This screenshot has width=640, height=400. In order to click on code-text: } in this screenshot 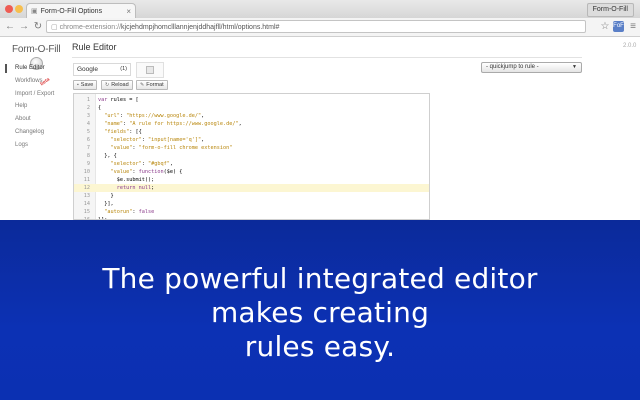, I will do `click(106, 196)`.